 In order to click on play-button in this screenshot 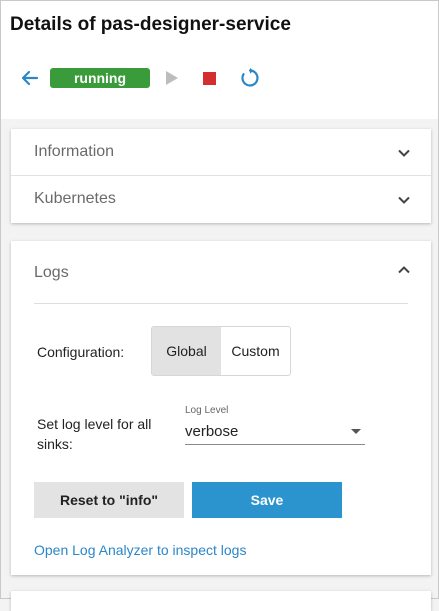, I will do `click(172, 78)`.